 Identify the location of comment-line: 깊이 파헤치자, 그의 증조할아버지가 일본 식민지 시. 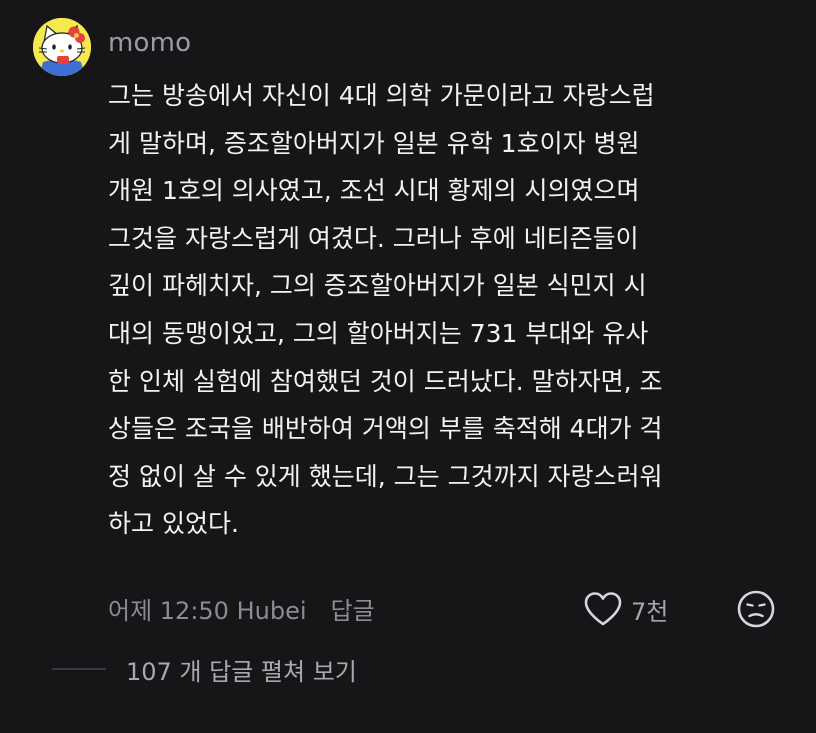
(377, 286).